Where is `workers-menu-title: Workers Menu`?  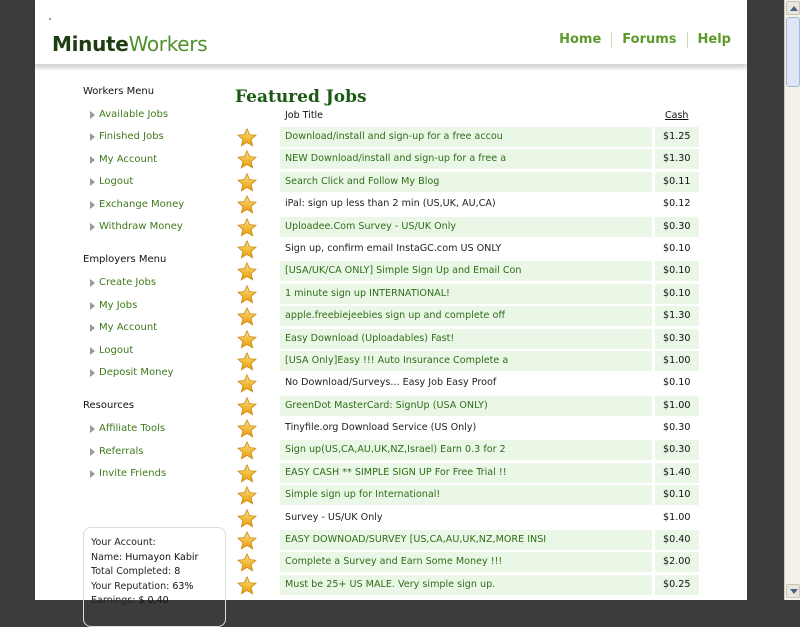 workers-menu-title: Workers Menu is located at coordinates (119, 91).